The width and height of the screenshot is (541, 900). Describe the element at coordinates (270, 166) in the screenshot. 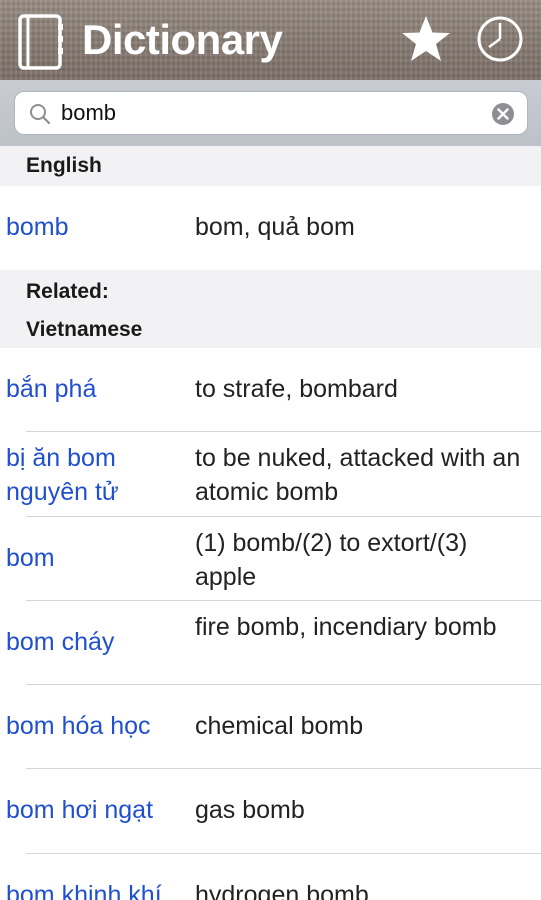

I see `section-header-english: English` at that location.